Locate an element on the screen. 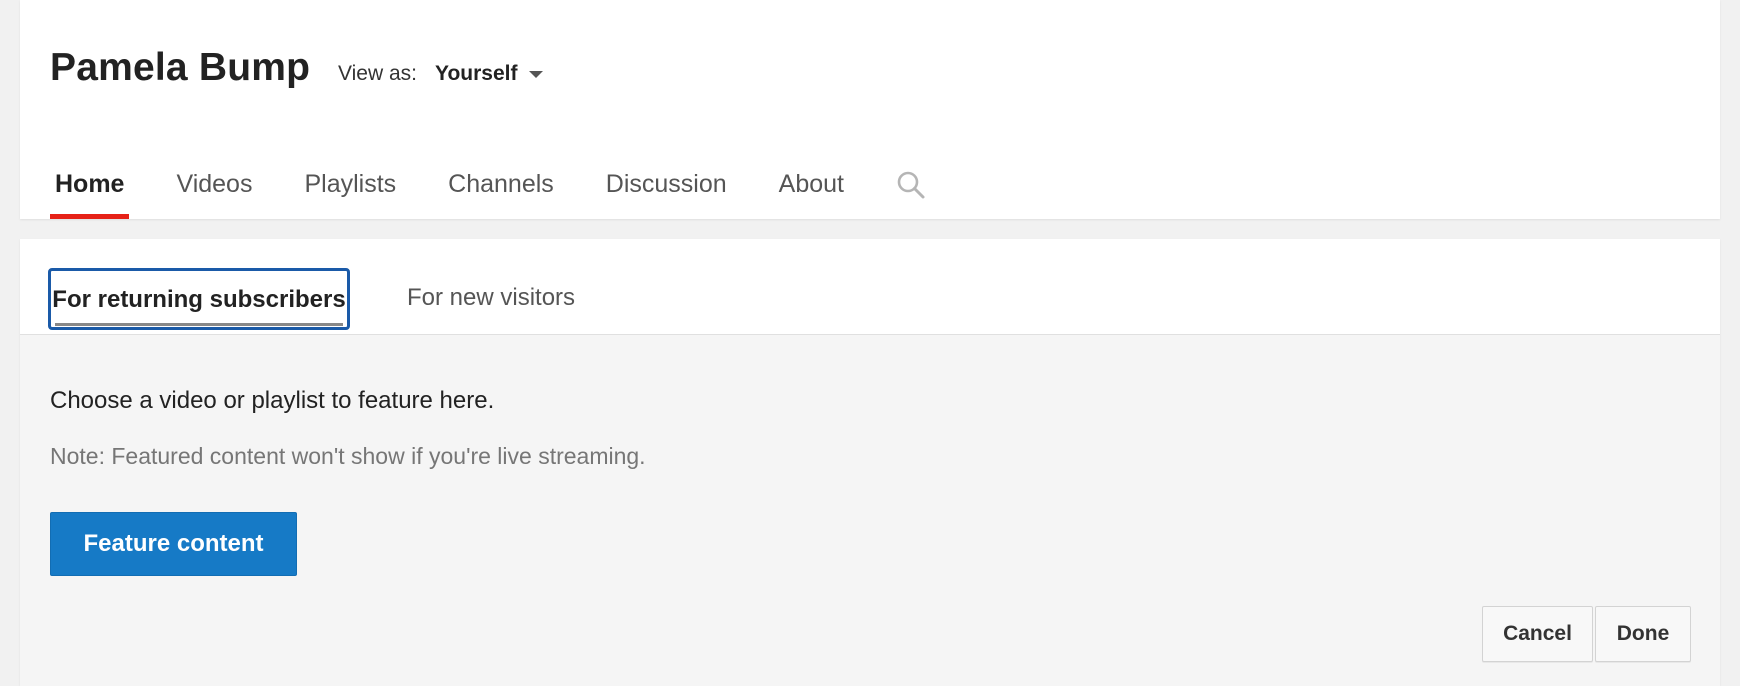 The image size is (1740, 686). tab-discussion: Discussion is located at coordinates (666, 189).